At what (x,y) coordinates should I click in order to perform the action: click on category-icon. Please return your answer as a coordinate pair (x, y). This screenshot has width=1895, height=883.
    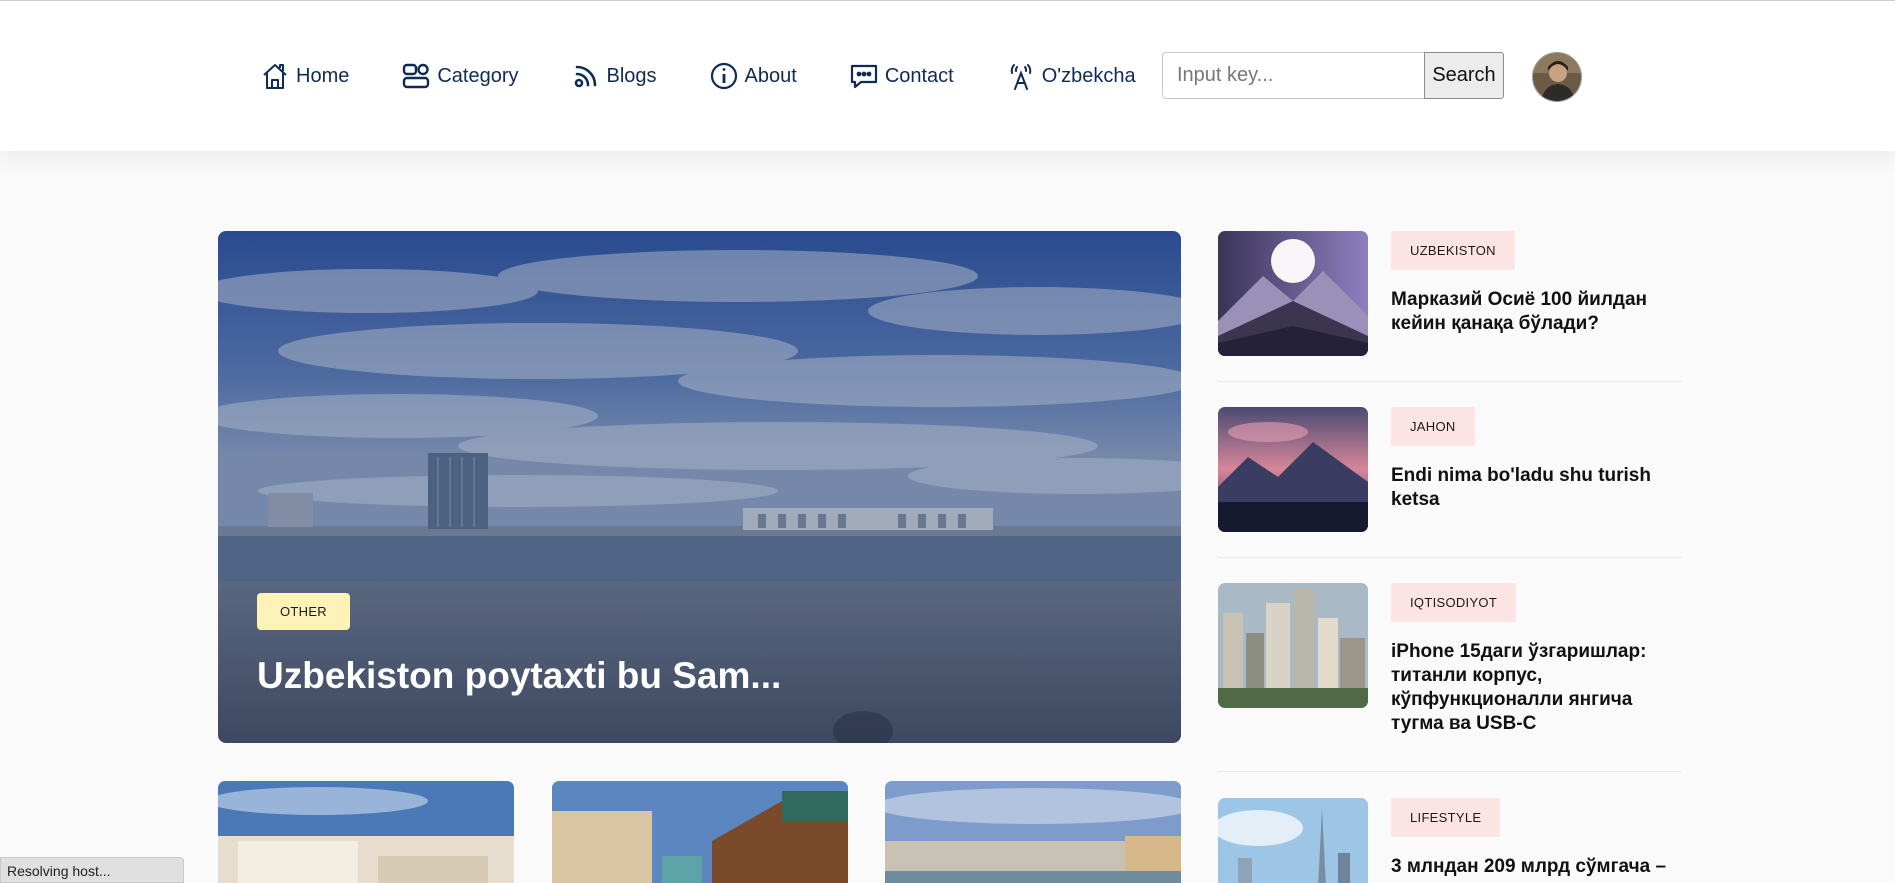
    Looking at the image, I should click on (416, 76).